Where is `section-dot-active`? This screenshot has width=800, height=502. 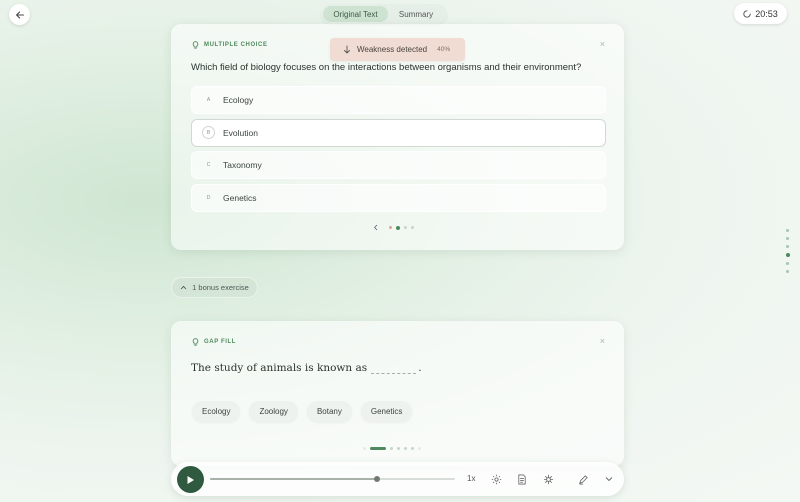 section-dot-active is located at coordinates (787, 255).